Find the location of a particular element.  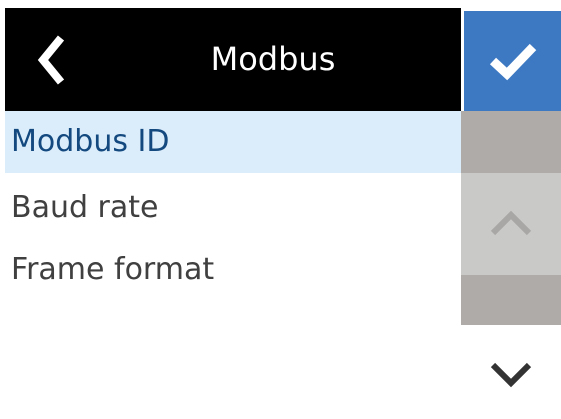

confirm-button is located at coordinates (512, 61).